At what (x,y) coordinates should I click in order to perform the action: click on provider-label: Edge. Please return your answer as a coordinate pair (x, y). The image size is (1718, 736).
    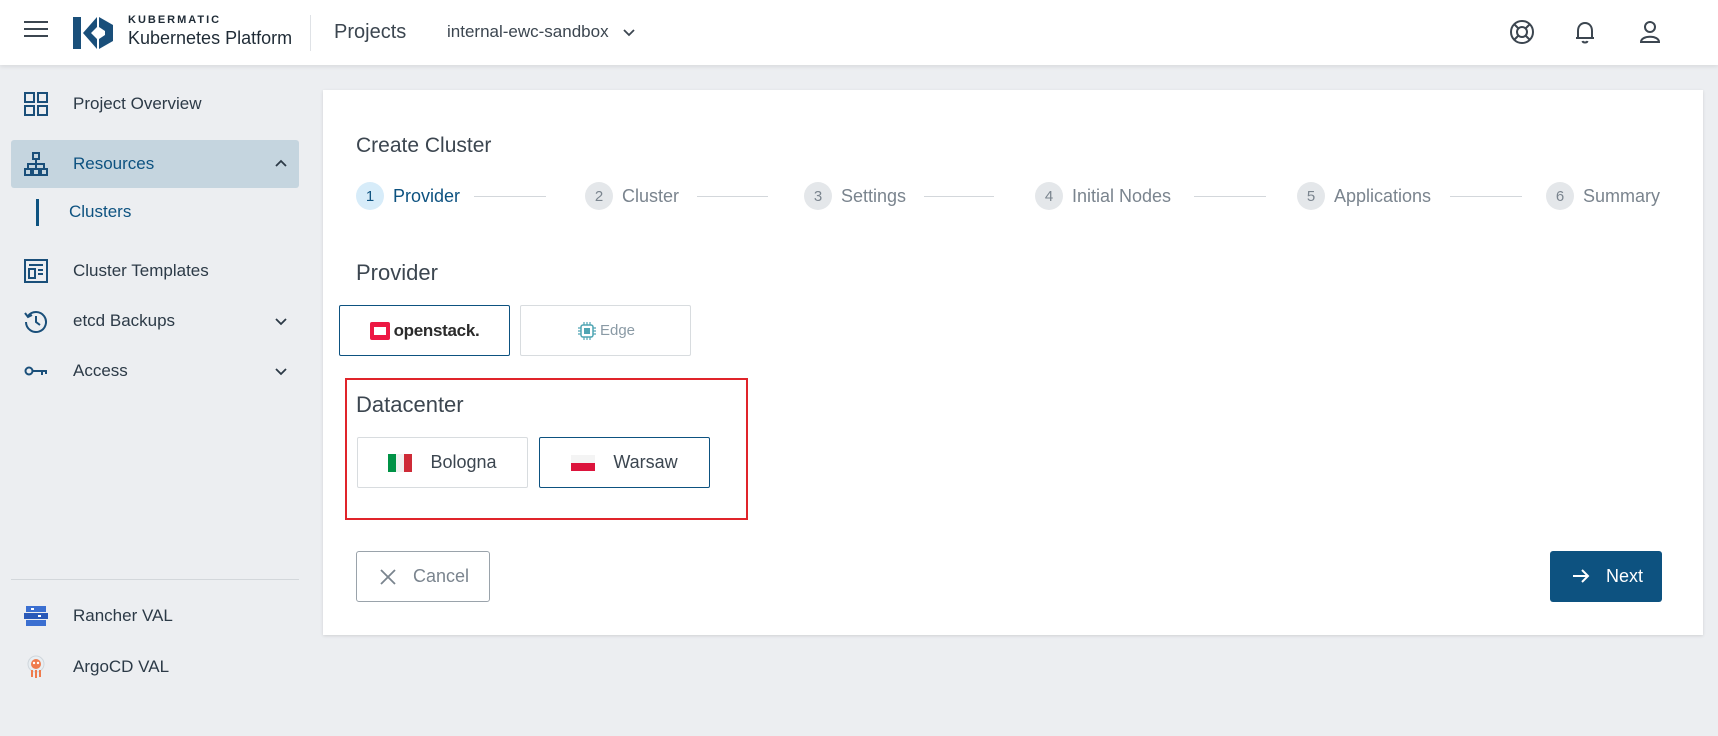
    Looking at the image, I should click on (617, 330).